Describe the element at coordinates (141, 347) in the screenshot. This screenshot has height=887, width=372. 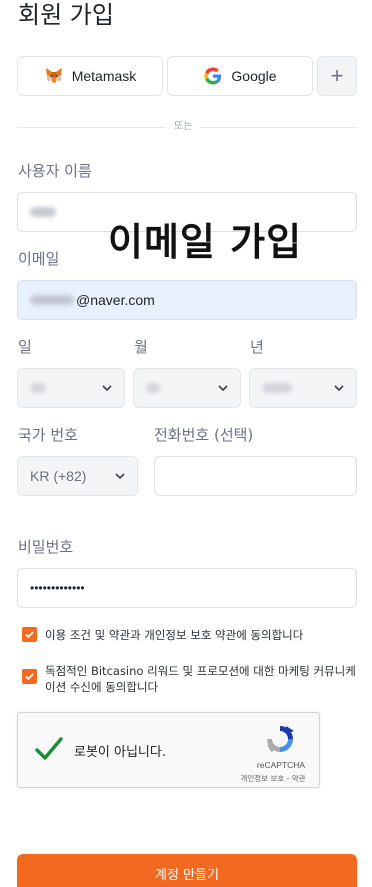
I see `birth-month-label: 월` at that location.